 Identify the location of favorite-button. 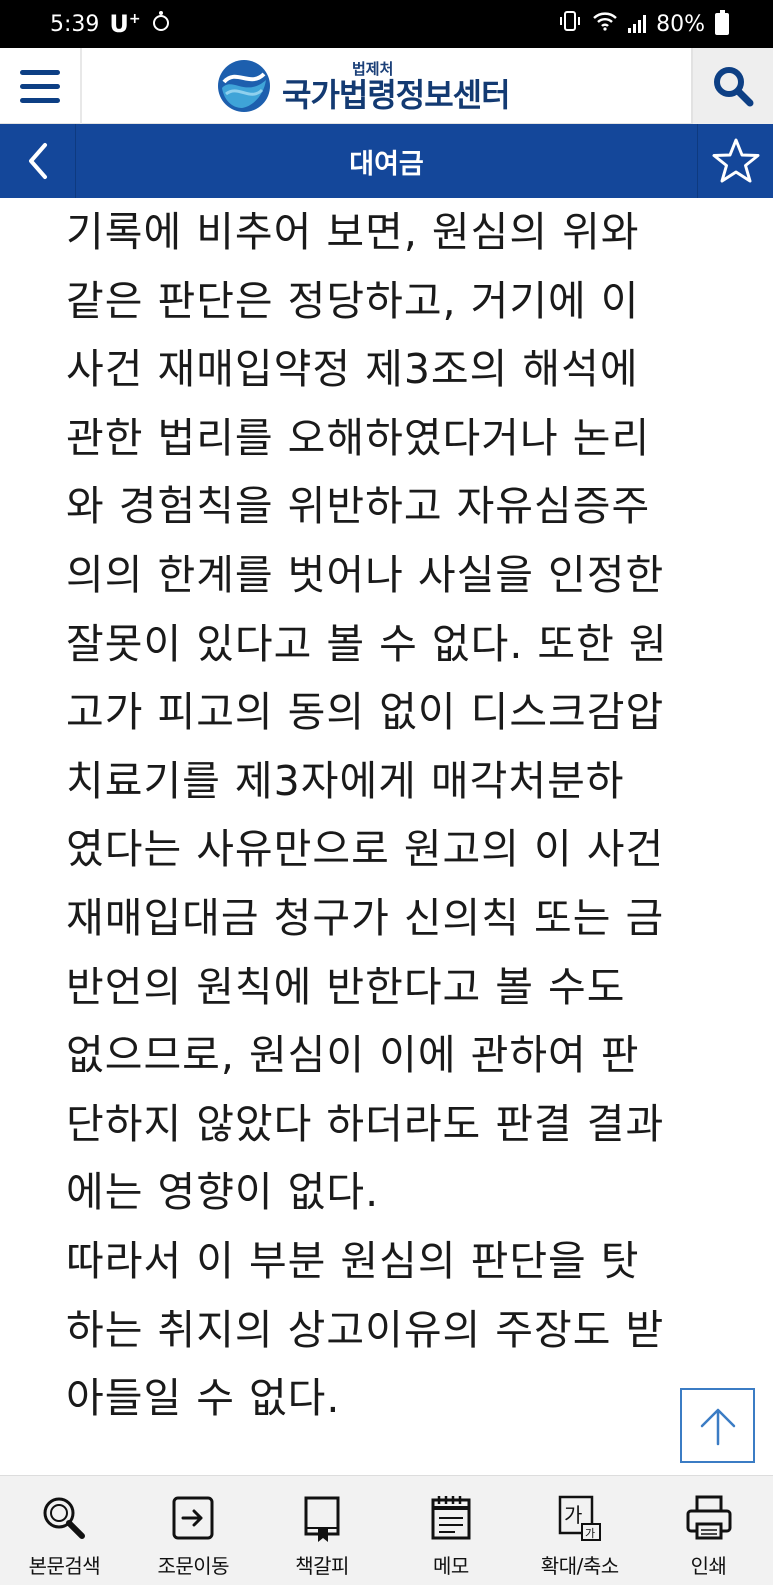
(735, 161).